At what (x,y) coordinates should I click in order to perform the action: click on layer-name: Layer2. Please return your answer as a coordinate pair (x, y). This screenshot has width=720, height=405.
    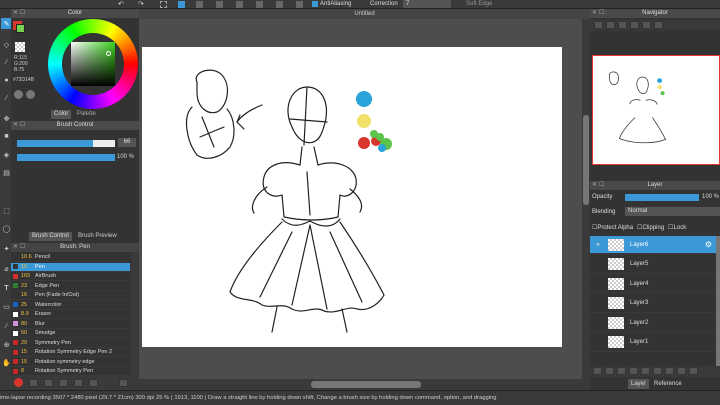
    Looking at the image, I should click on (639, 322).